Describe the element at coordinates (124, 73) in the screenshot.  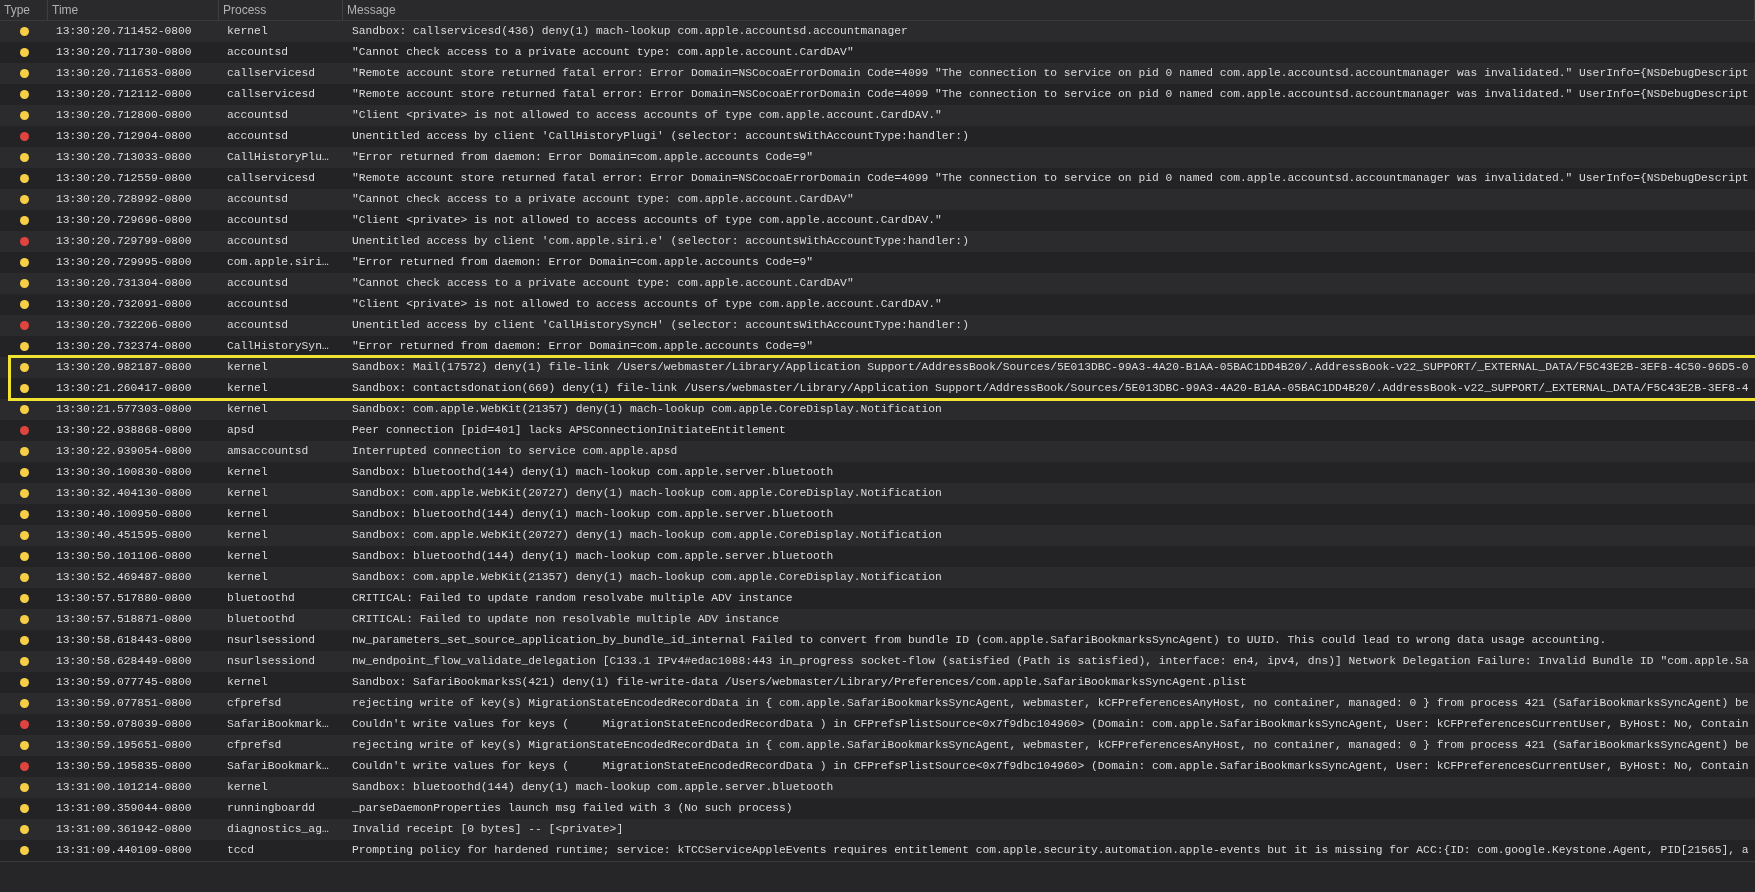
I see `time-cell: 13:30:20.711653-0800` at that location.